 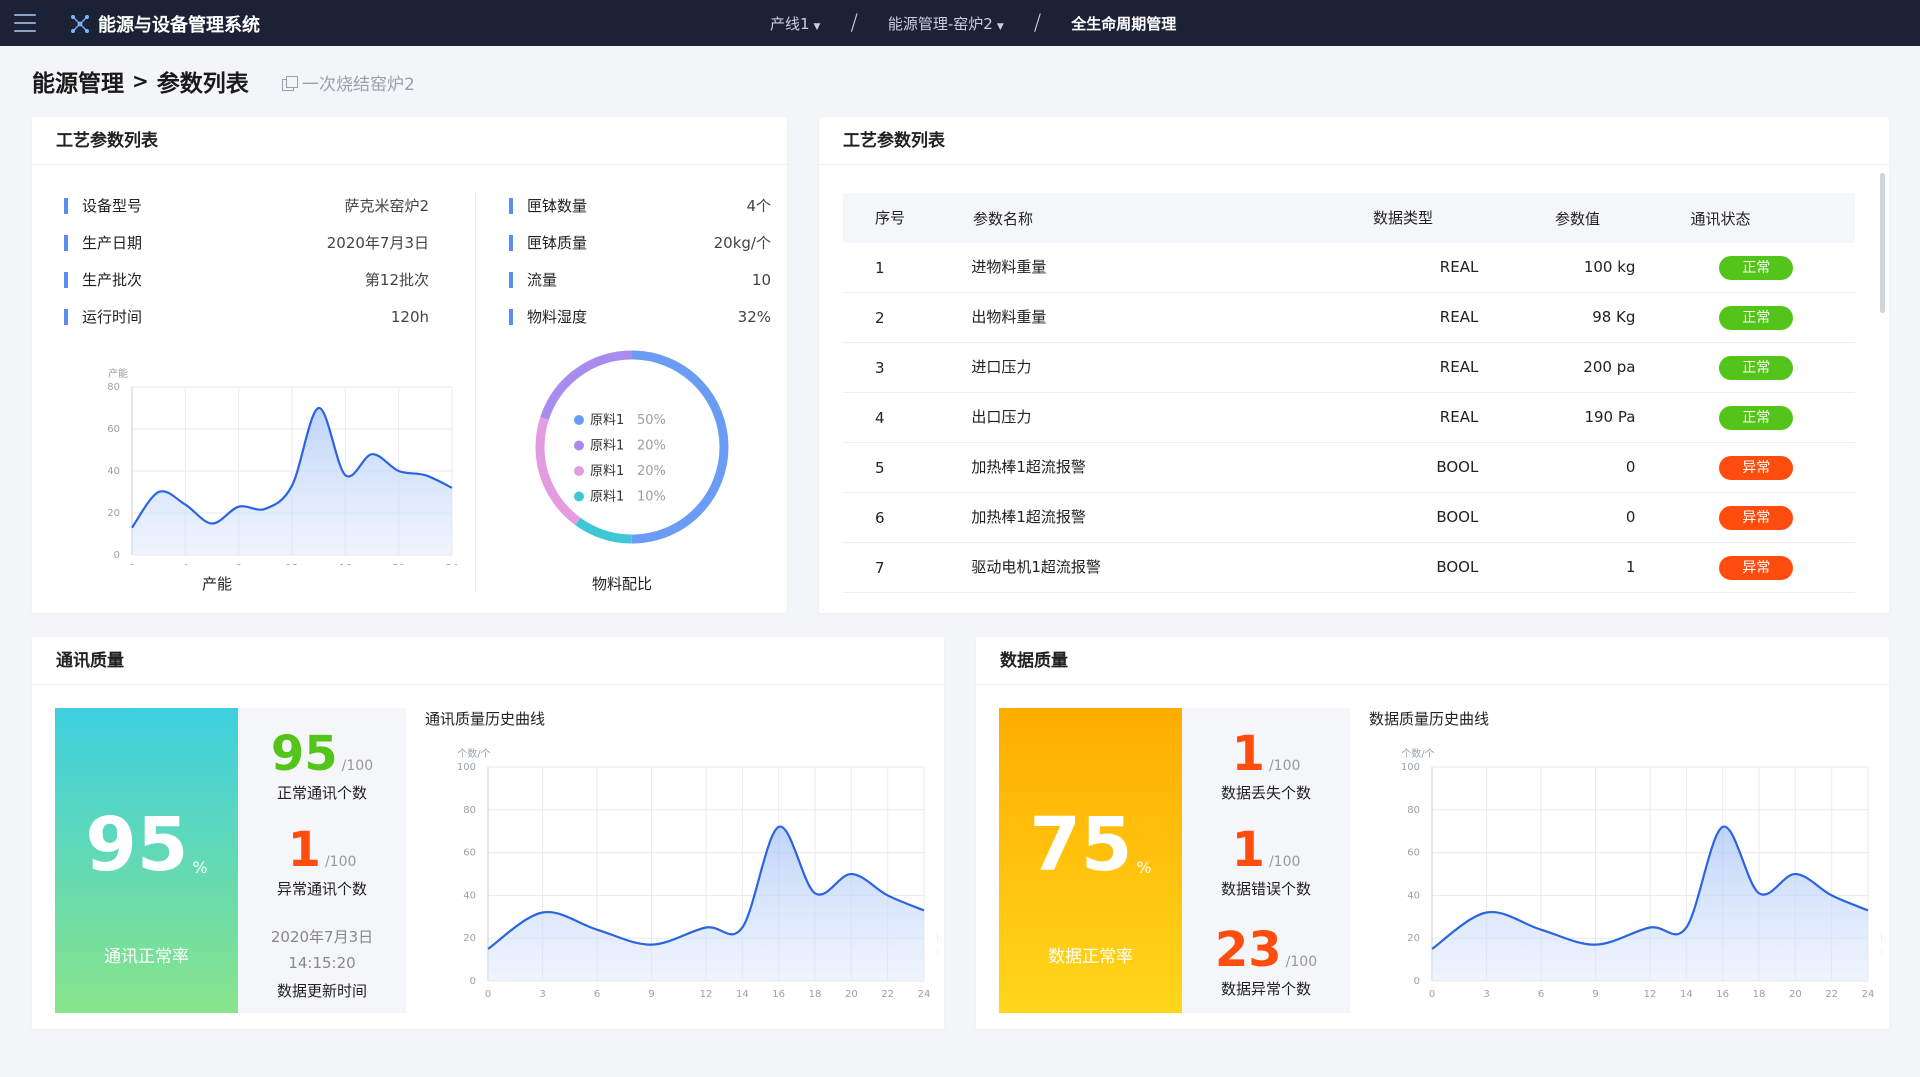 I want to click on table-row: 4 出口压力 REAL 190 Pa 正常, so click(x=1349, y=418).